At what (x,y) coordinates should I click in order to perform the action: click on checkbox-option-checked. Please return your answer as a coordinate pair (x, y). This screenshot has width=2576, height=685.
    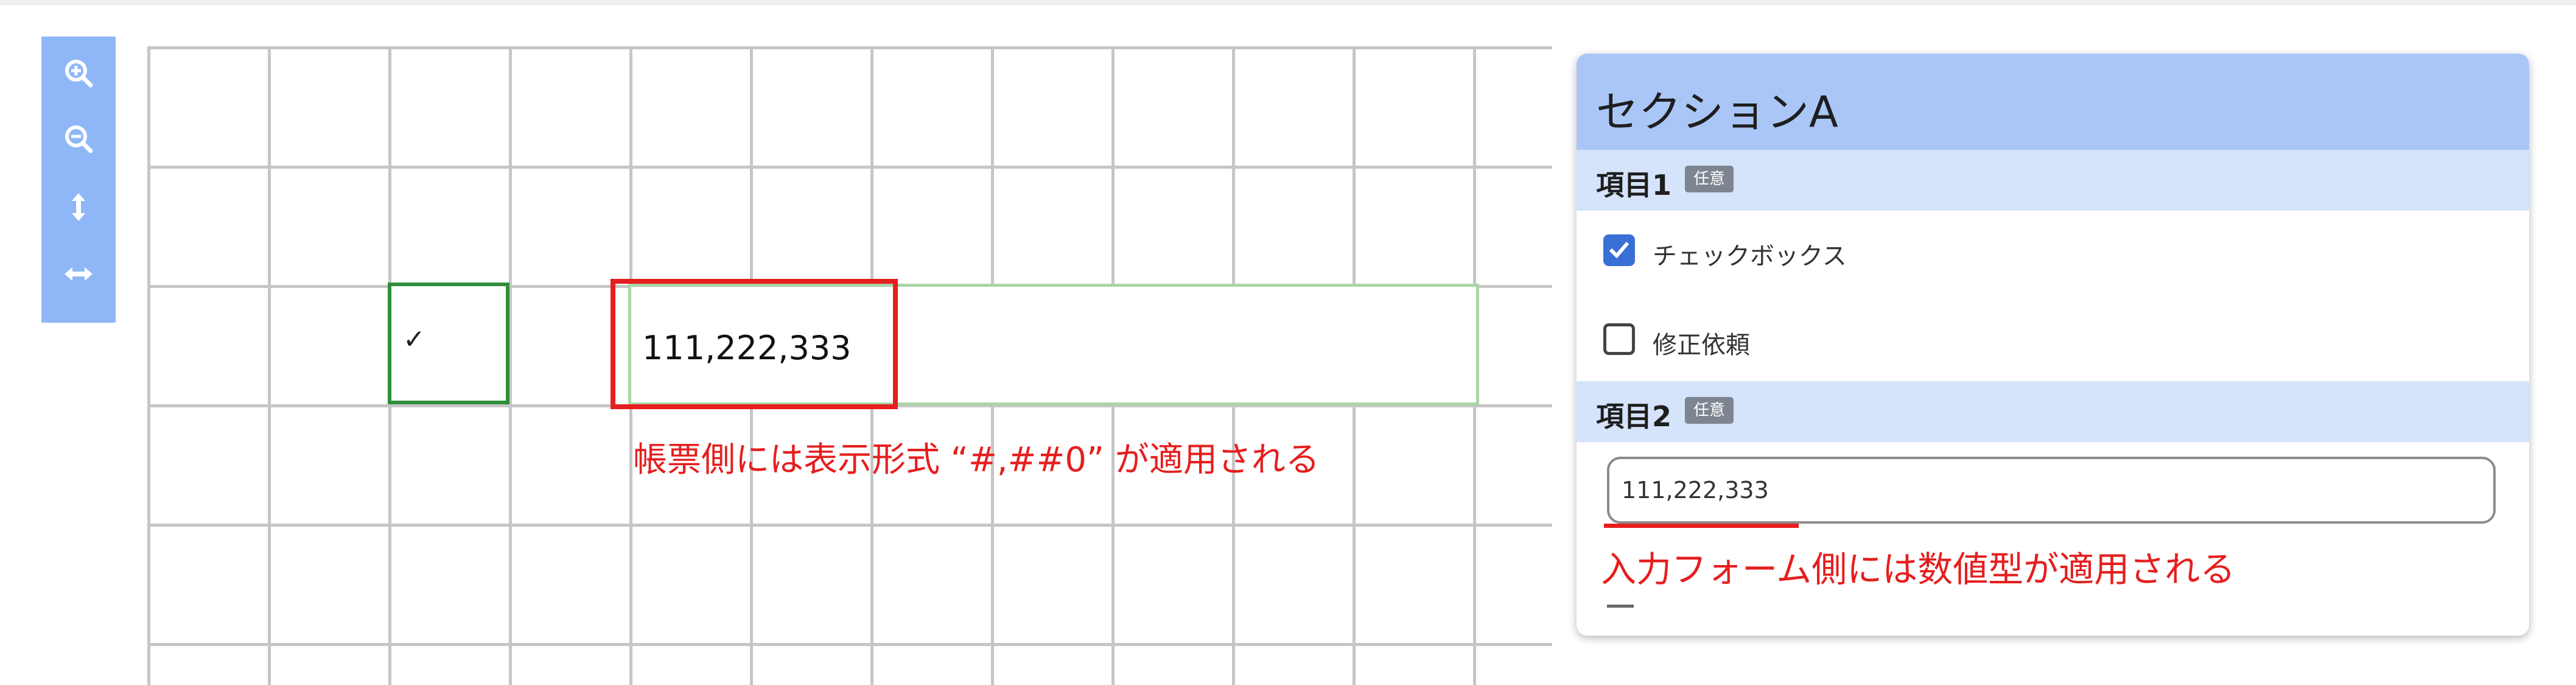
    Looking at the image, I should click on (1619, 250).